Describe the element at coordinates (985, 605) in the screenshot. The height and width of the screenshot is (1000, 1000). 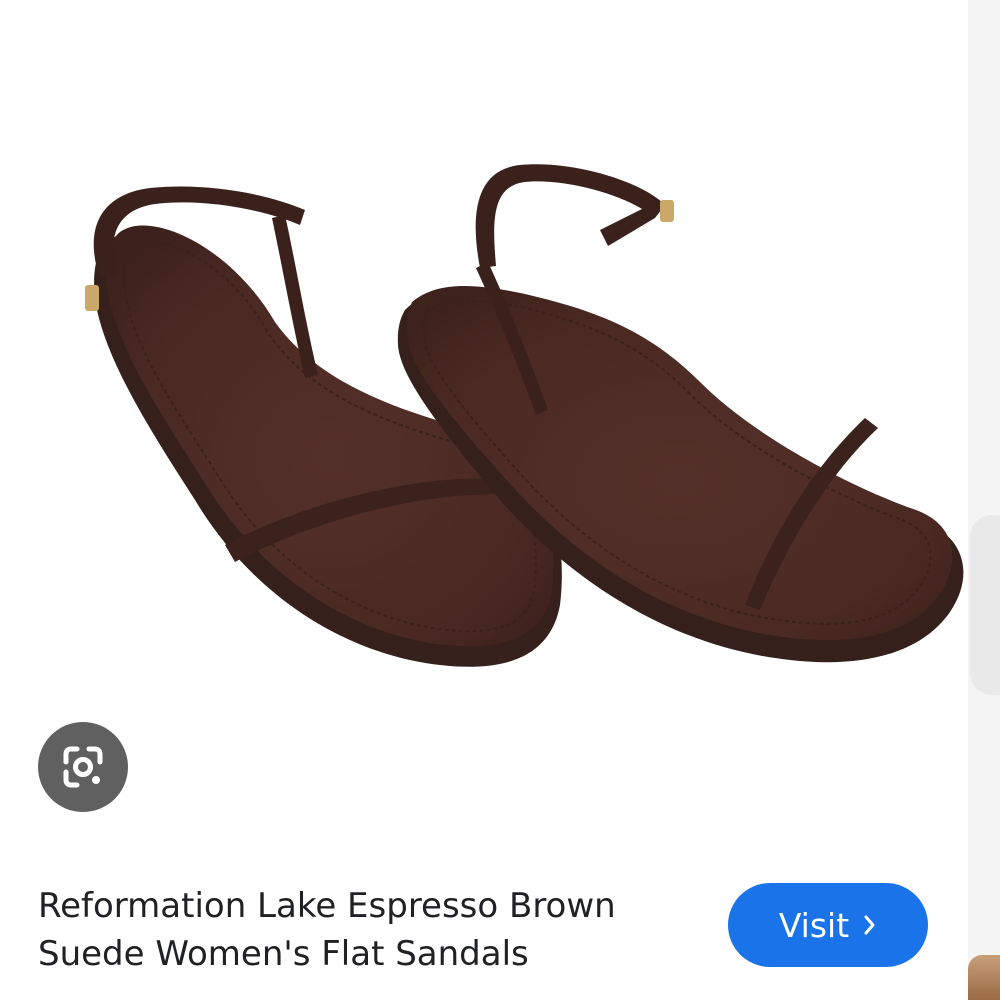
I see `next-result-peek` at that location.